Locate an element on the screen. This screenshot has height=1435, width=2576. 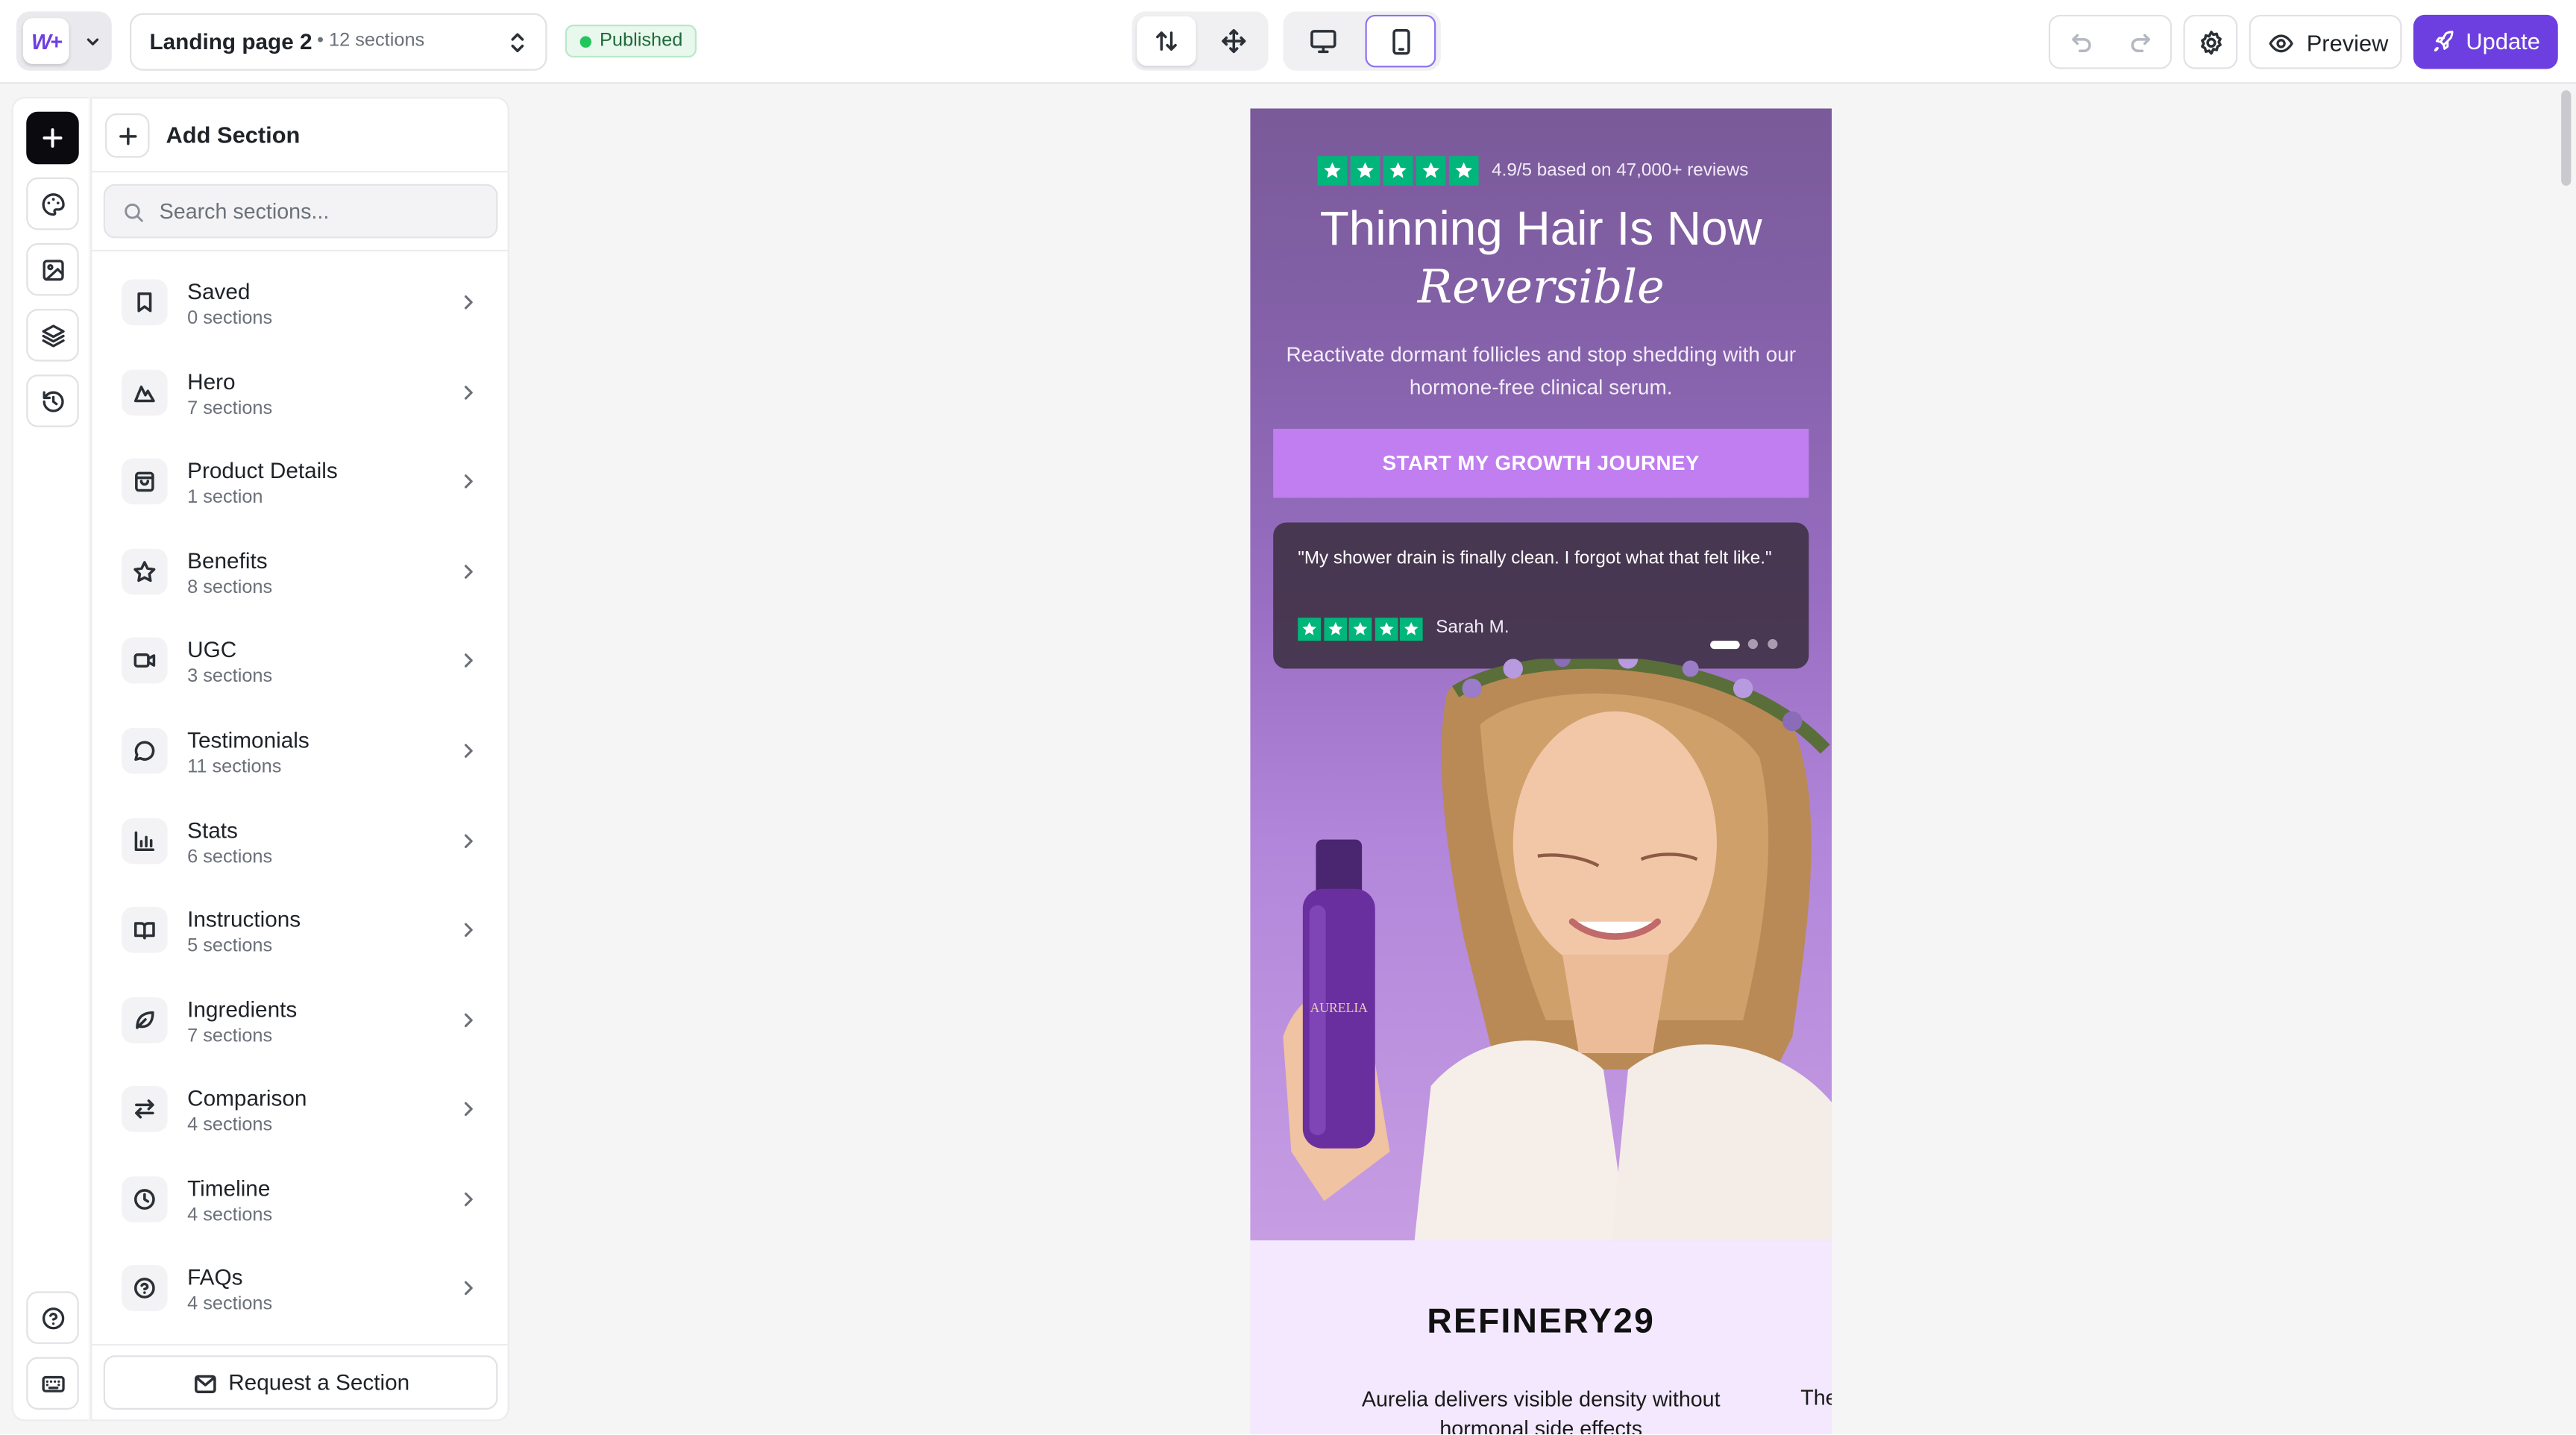
status-dot is located at coordinates (586, 42).